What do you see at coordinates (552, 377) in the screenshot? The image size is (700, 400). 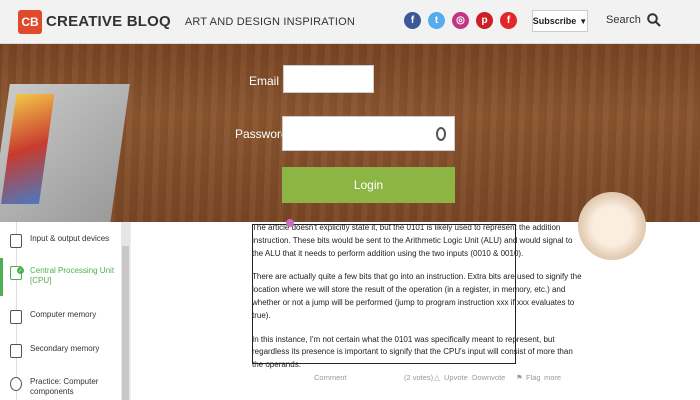 I see `more-link: more` at bounding box center [552, 377].